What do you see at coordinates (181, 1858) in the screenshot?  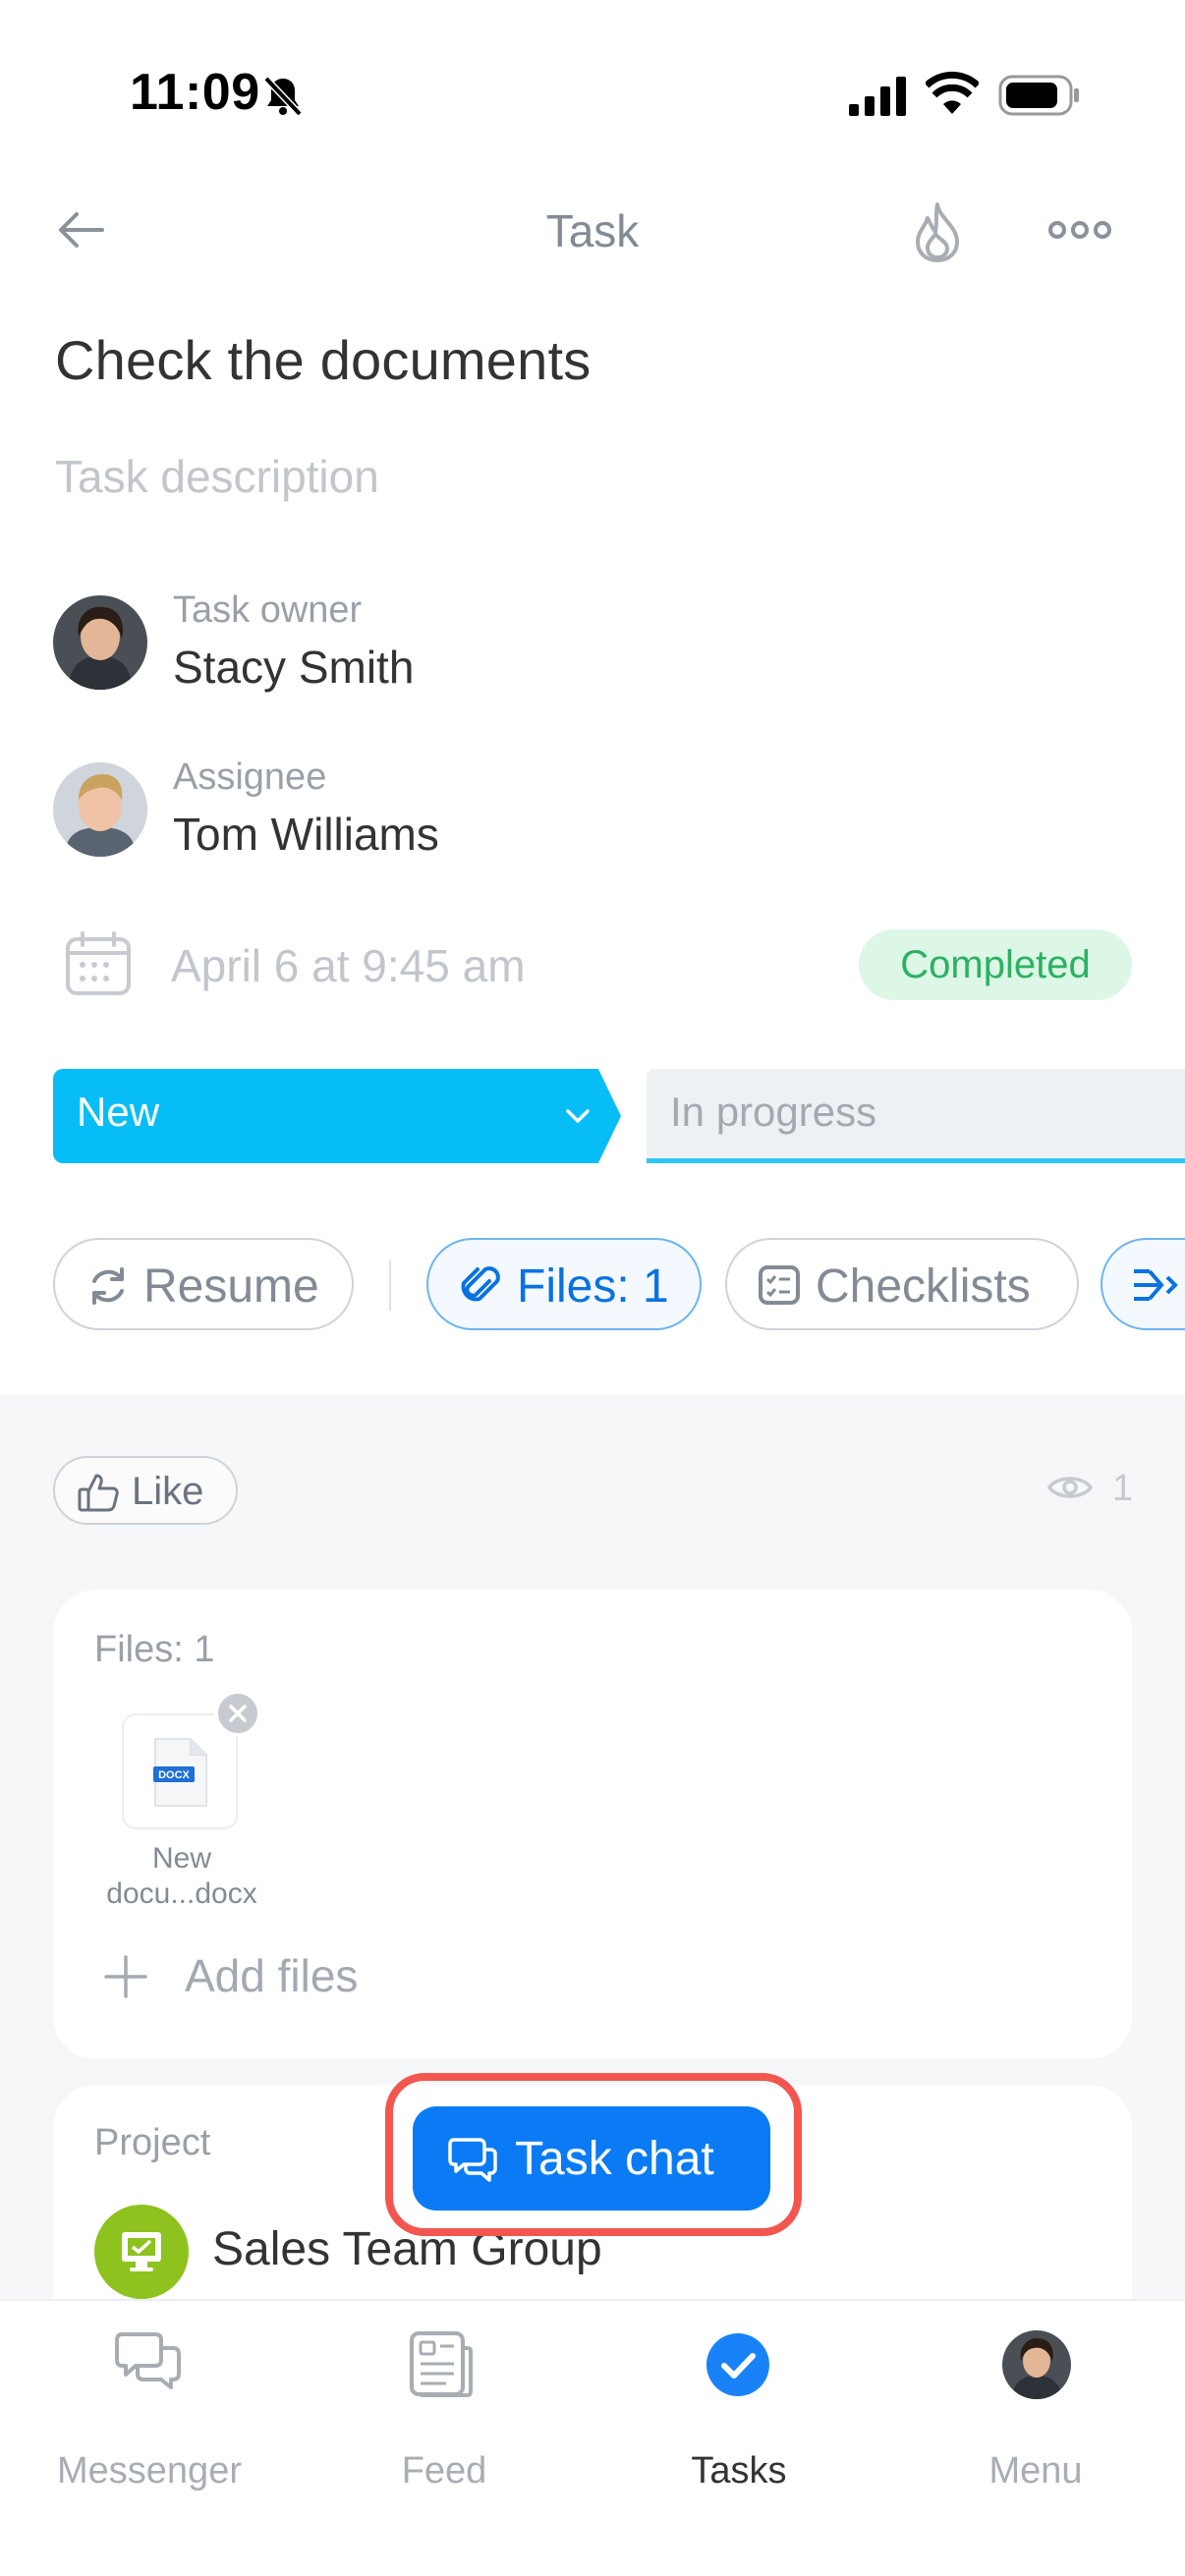 I see `file-name-line-1: New` at bounding box center [181, 1858].